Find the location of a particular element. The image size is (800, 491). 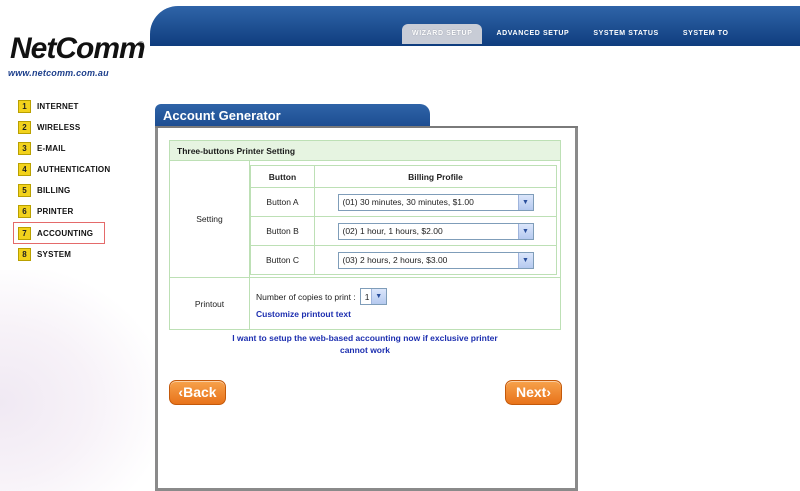

background-decoration is located at coordinates (80, 380).